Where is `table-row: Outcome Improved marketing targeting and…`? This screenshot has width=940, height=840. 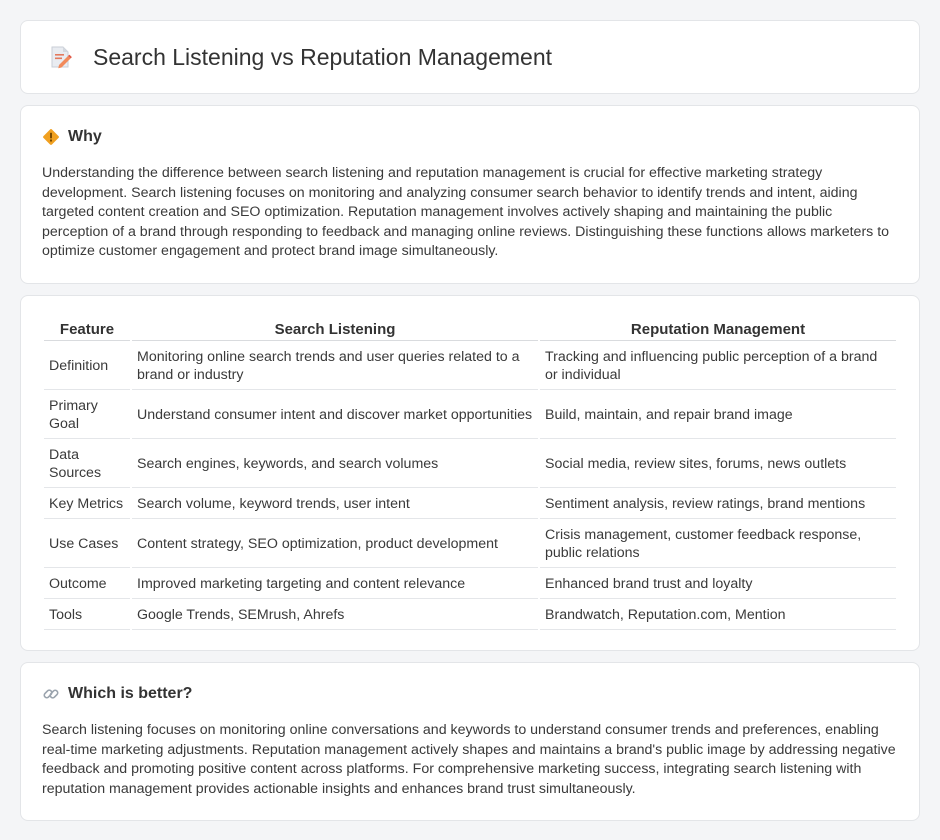 table-row: Outcome Improved marketing targeting and… is located at coordinates (470, 584).